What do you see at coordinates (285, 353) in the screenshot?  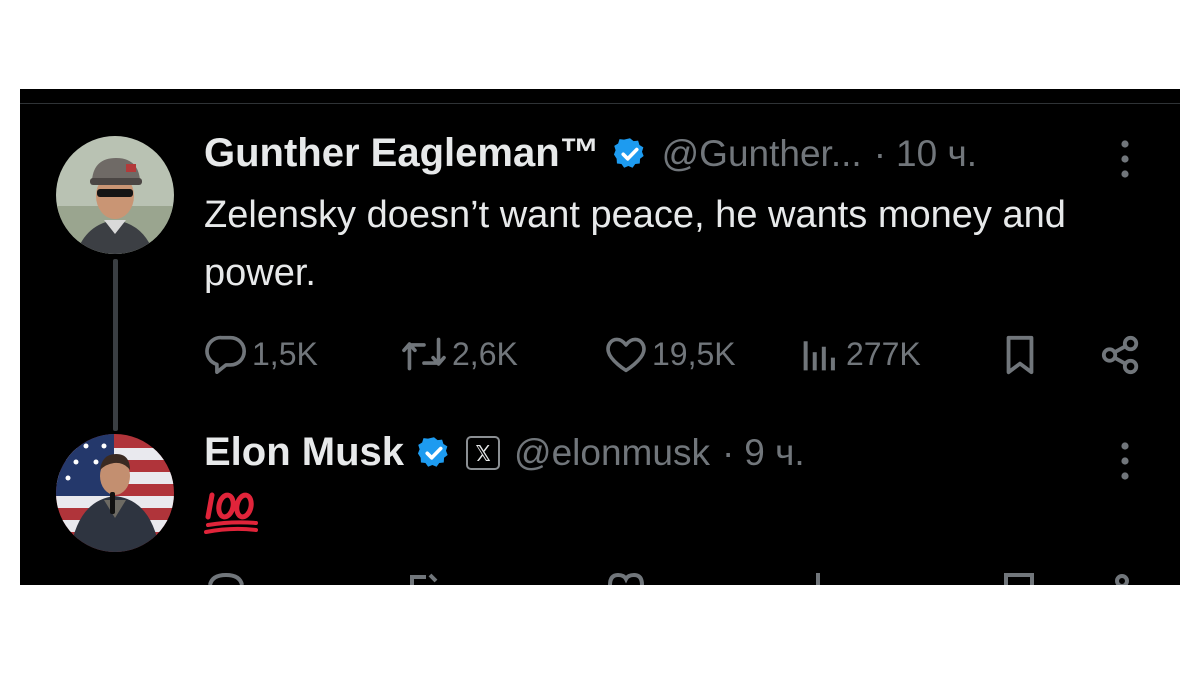 I see `reply-count: 1,5K` at bounding box center [285, 353].